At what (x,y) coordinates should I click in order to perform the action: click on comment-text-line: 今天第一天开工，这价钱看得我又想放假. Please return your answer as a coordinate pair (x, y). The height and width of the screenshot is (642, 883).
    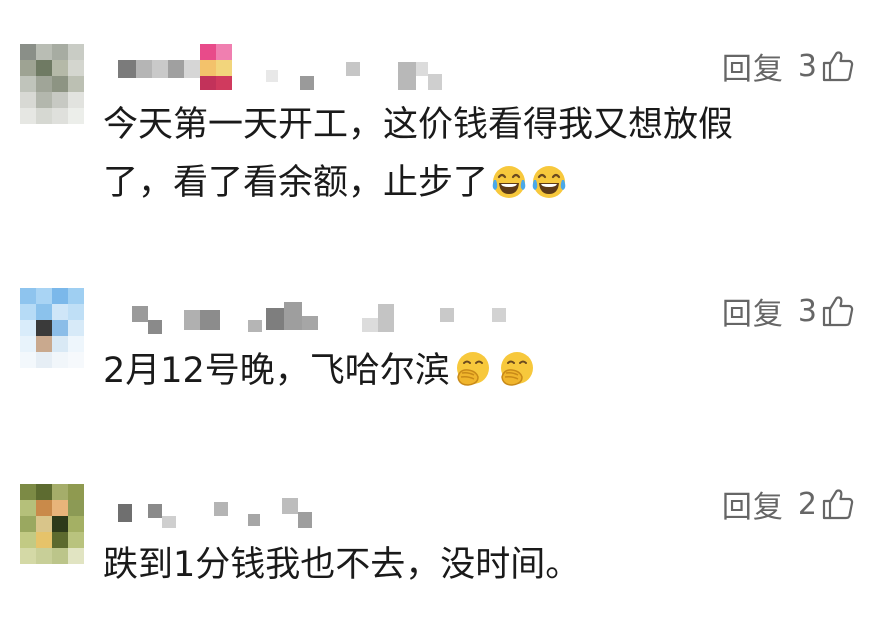
    Looking at the image, I should click on (418, 125).